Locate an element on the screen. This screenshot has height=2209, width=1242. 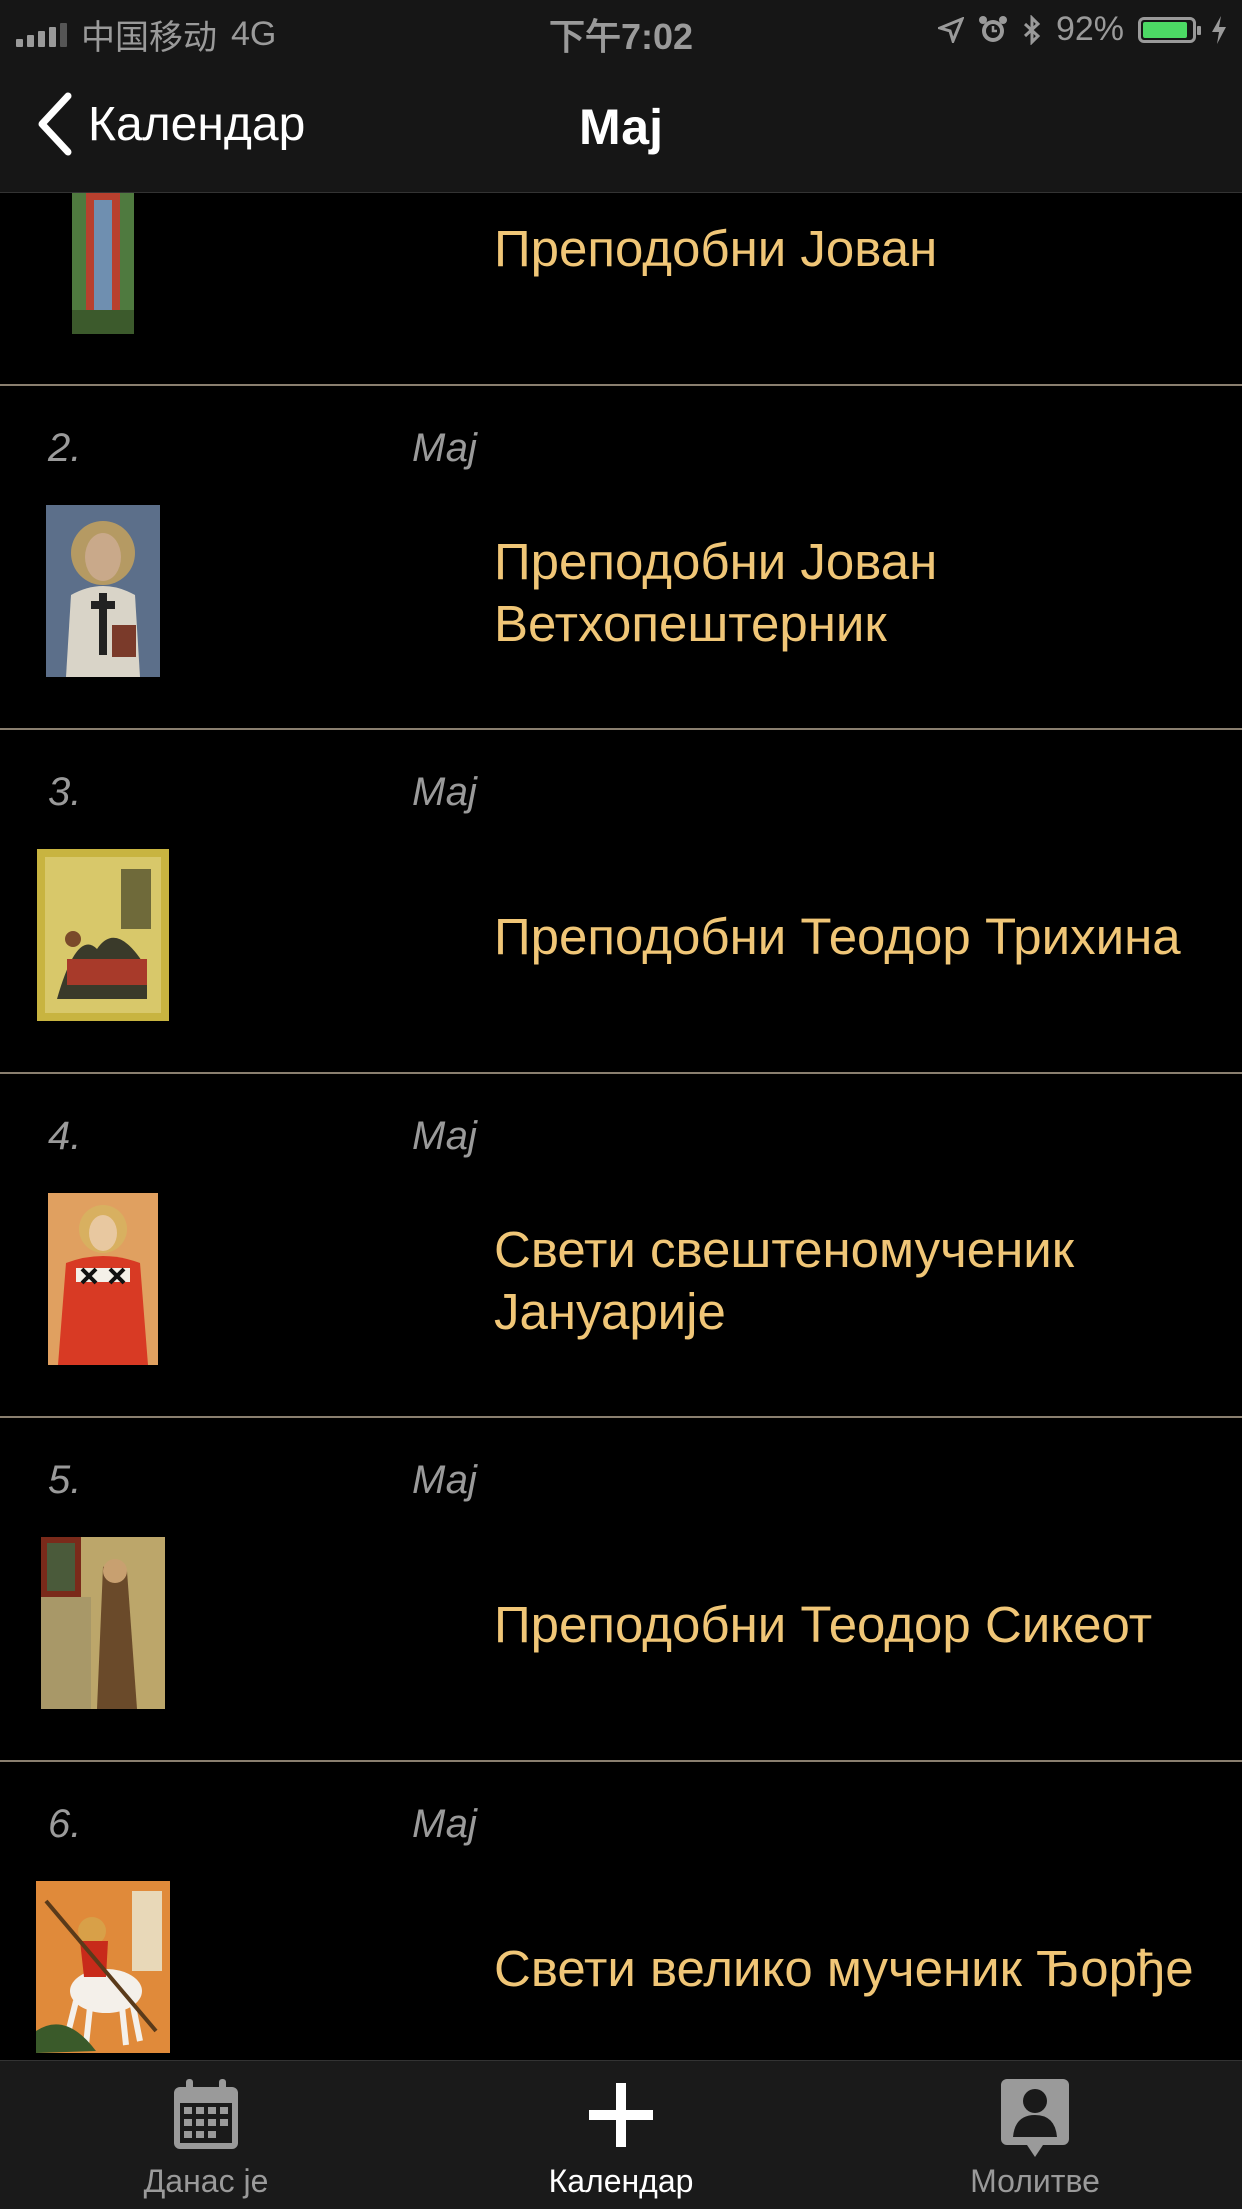
day-number: 2. is located at coordinates (65, 448).